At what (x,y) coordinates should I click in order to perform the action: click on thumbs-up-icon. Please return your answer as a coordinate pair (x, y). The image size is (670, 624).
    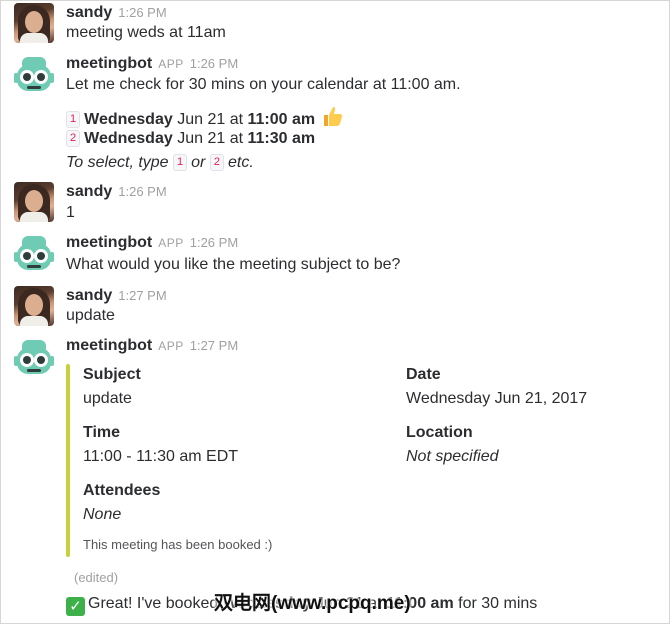
    Looking at the image, I should click on (333, 118).